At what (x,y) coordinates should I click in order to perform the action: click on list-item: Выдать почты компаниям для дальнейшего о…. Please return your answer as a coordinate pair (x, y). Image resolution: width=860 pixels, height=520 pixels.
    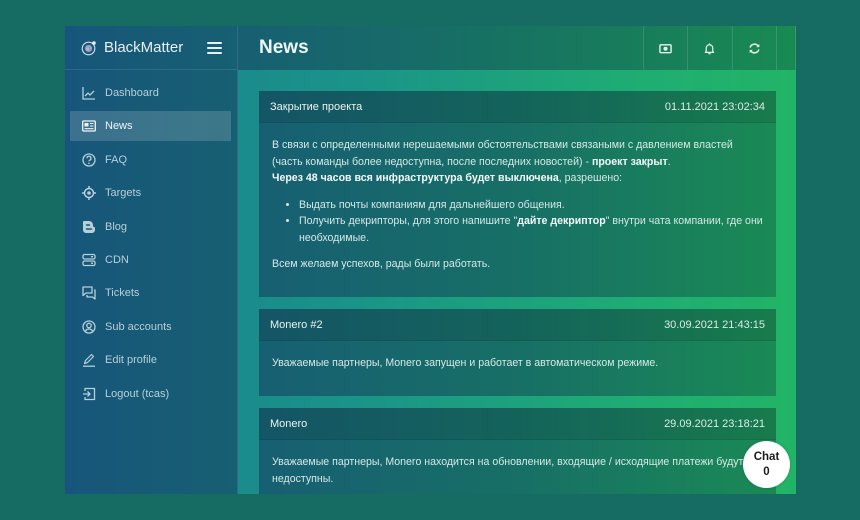
    Looking at the image, I should click on (531, 205).